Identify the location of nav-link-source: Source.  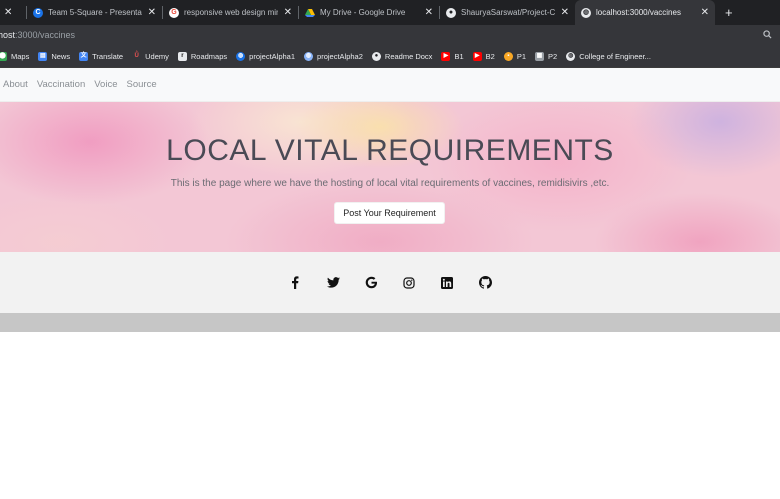
(142, 84).